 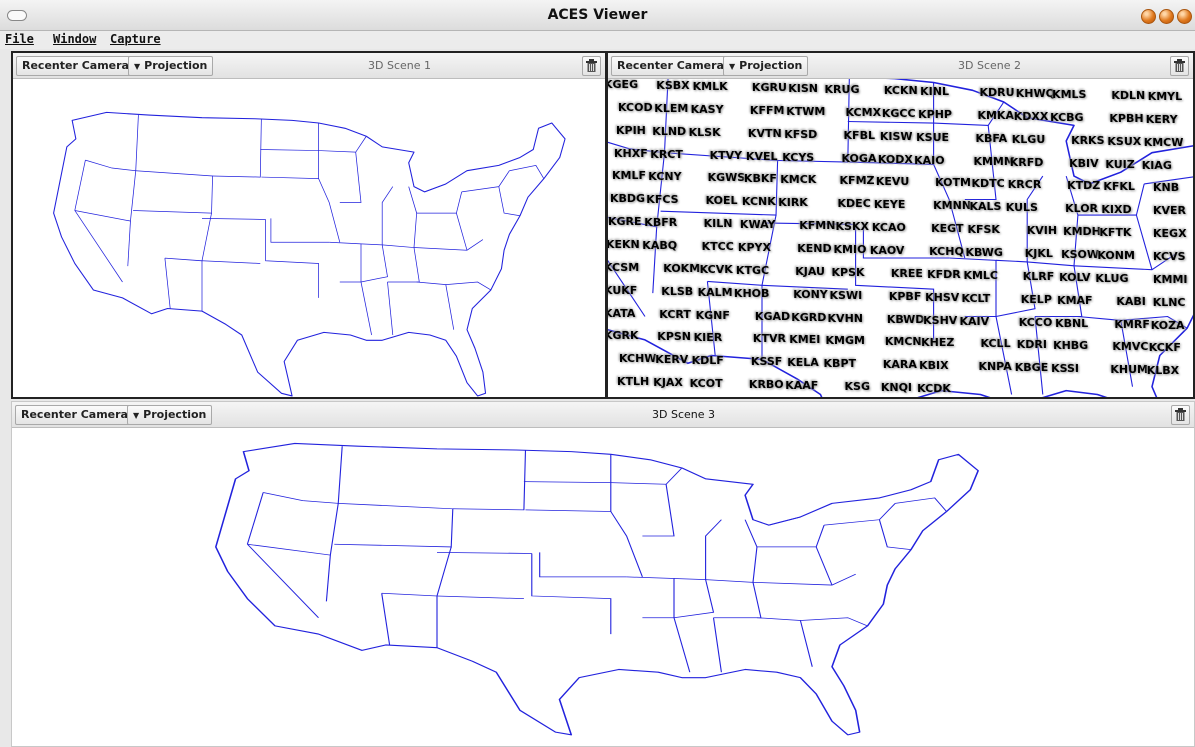 I want to click on station-label: KCAO, so click(x=888, y=228).